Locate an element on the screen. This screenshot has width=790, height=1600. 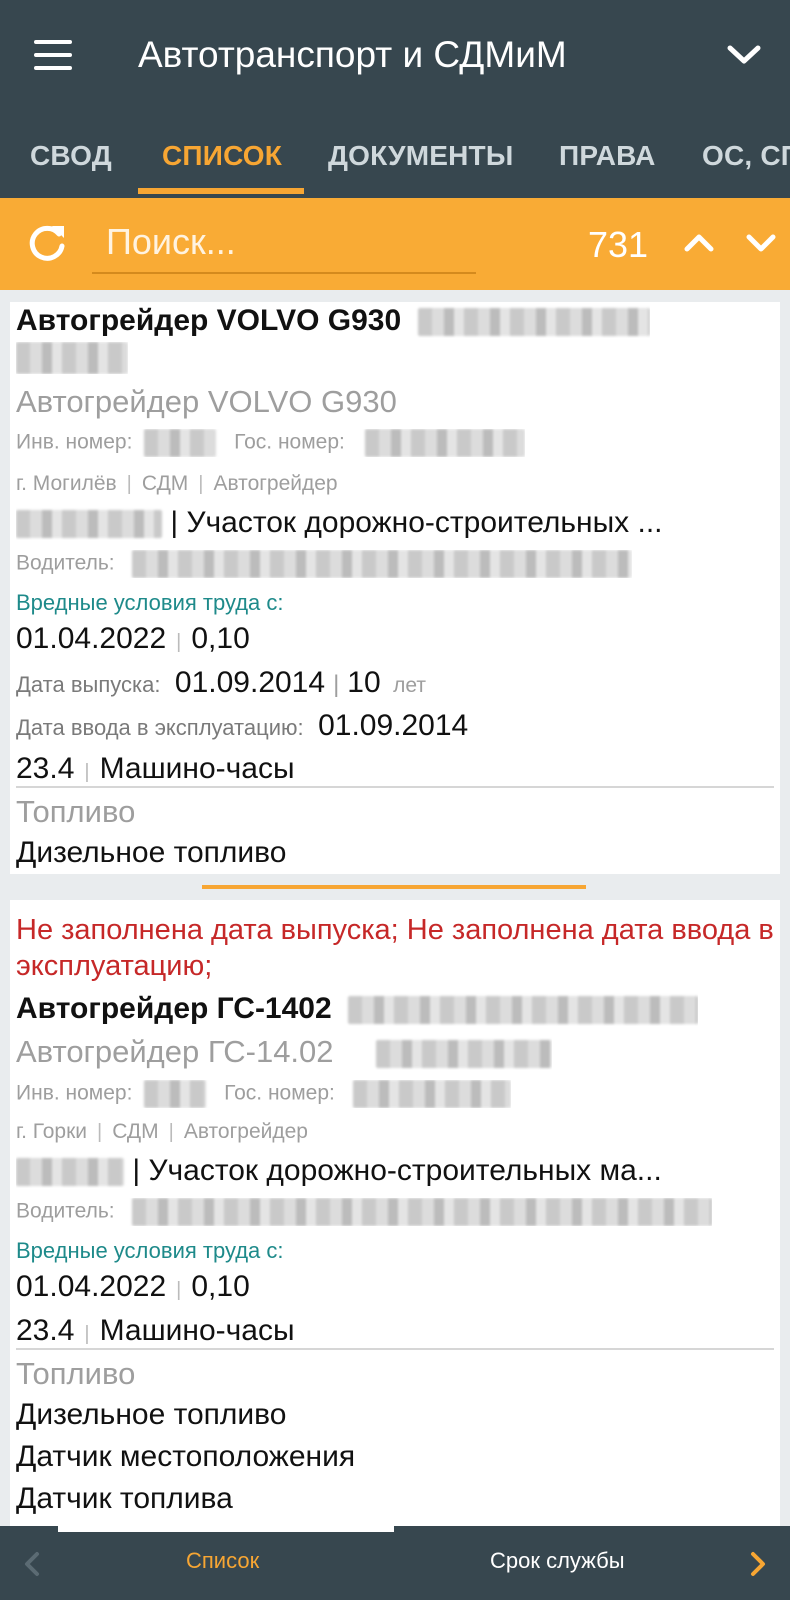
search-bar: 731 is located at coordinates (395, 244).